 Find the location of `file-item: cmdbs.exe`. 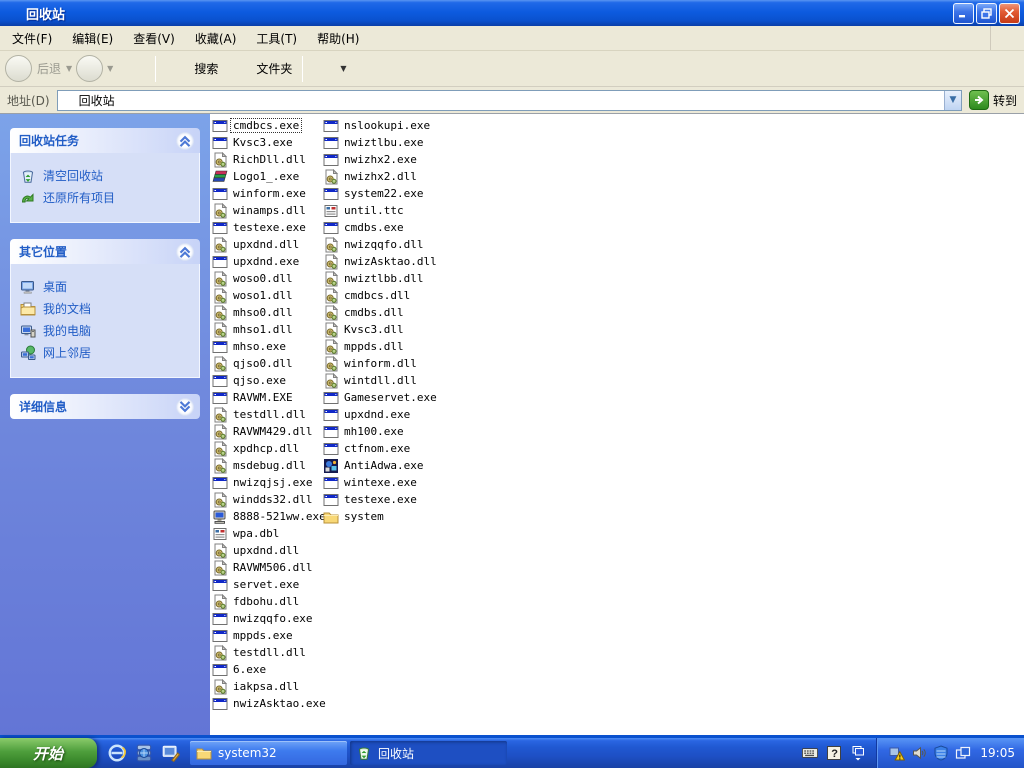

file-item: cmdbs.exe is located at coordinates (381, 227).